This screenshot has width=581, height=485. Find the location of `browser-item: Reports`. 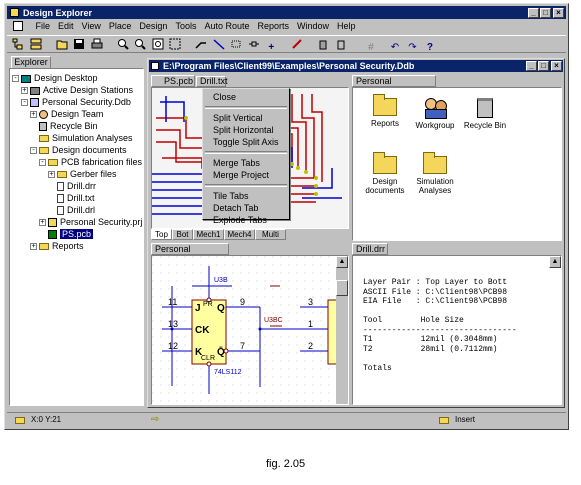

browser-item: Reports is located at coordinates (385, 111).